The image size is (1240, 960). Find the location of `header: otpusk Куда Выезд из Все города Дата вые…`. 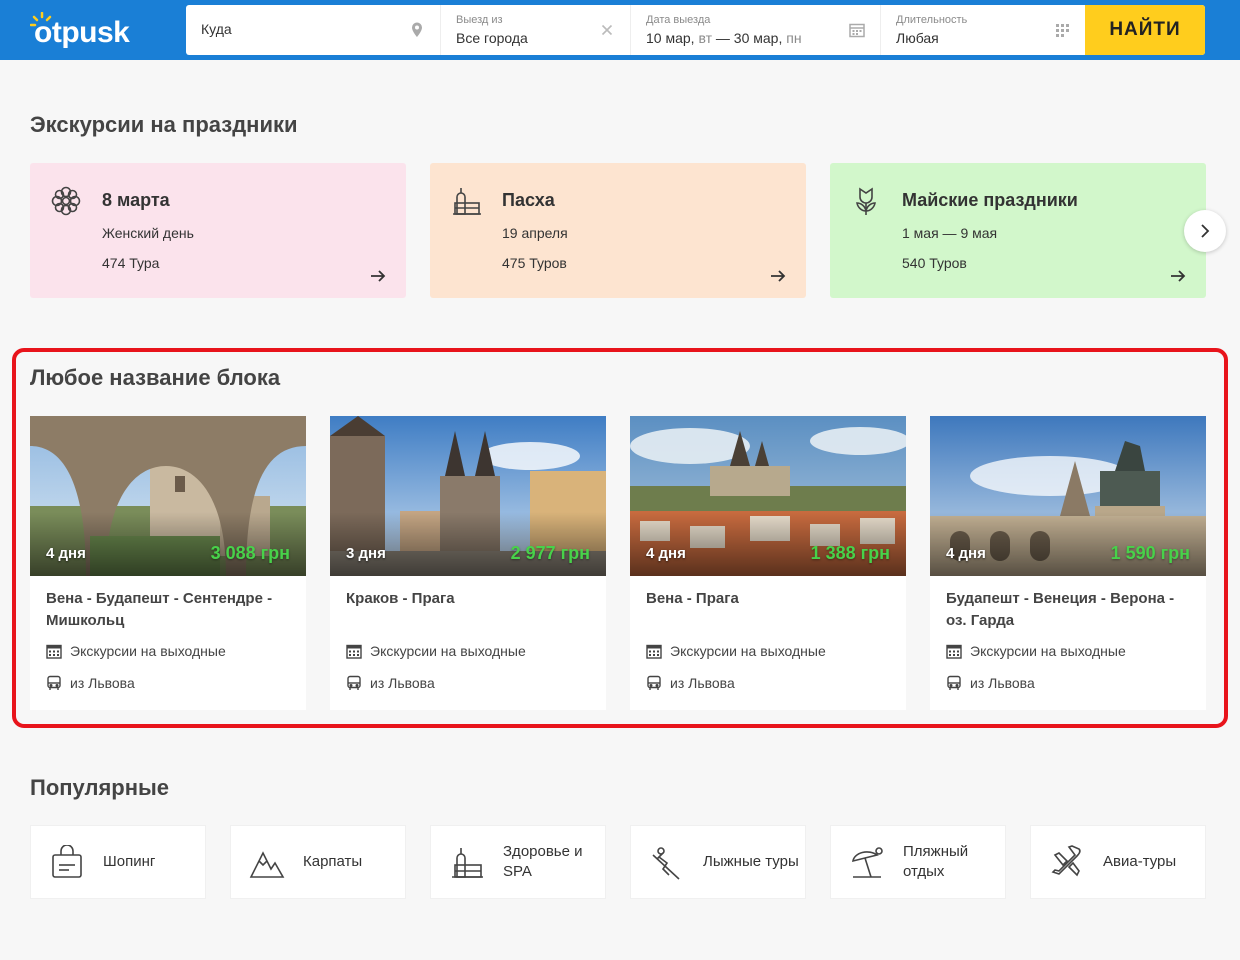

header: otpusk Куда Выезд из Все города Дата вые… is located at coordinates (620, 30).